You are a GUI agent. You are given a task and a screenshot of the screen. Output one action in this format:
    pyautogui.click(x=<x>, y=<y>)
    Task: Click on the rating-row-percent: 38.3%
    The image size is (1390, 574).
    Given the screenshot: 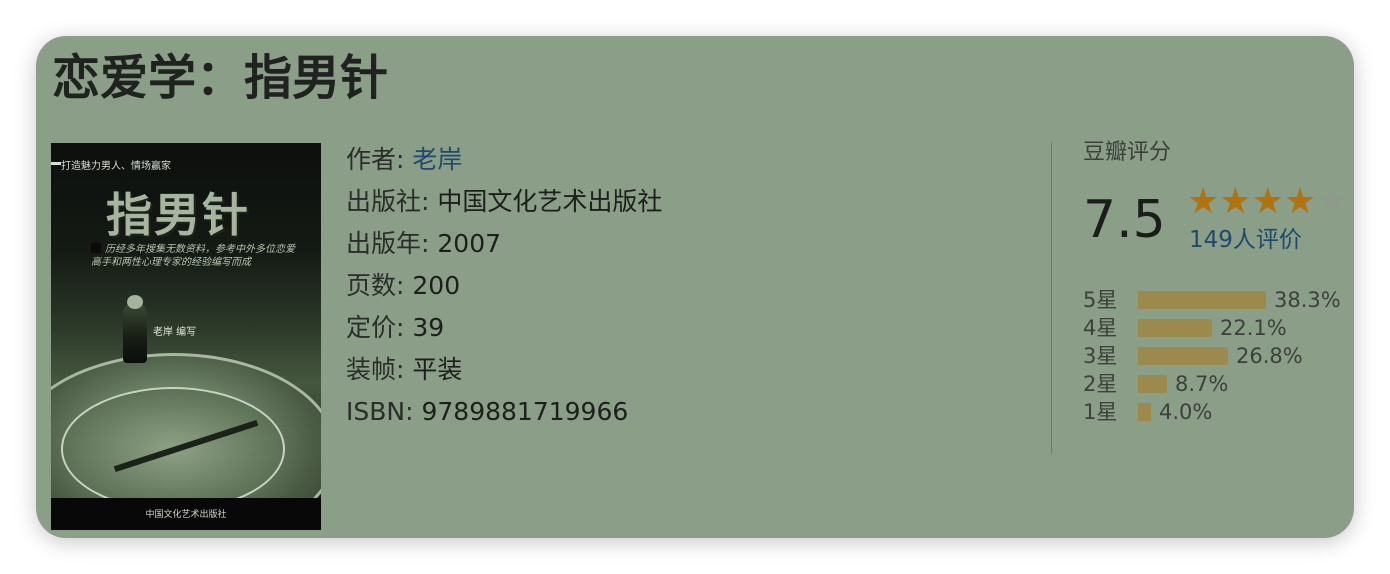 What is the action you would take?
    pyautogui.click(x=1307, y=300)
    